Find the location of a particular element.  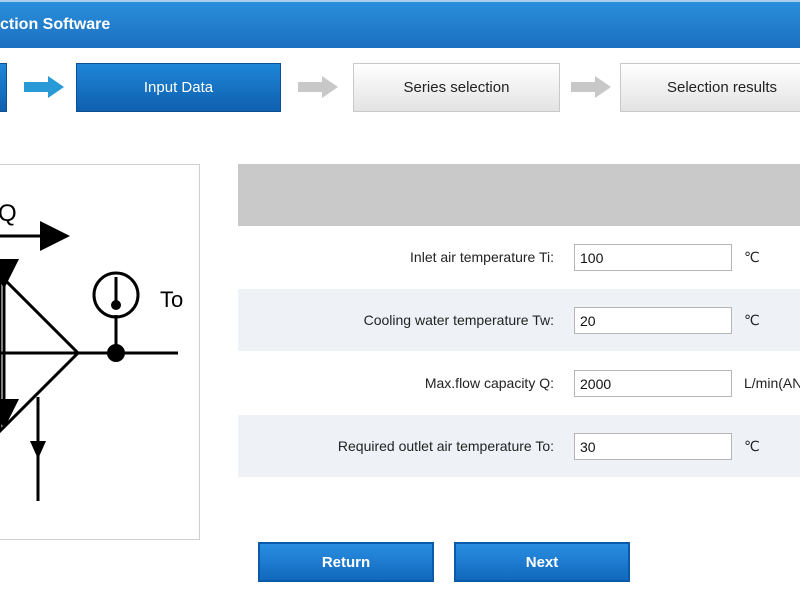

max-flow-label: Max.flow capacity Q: is located at coordinates (489, 383).